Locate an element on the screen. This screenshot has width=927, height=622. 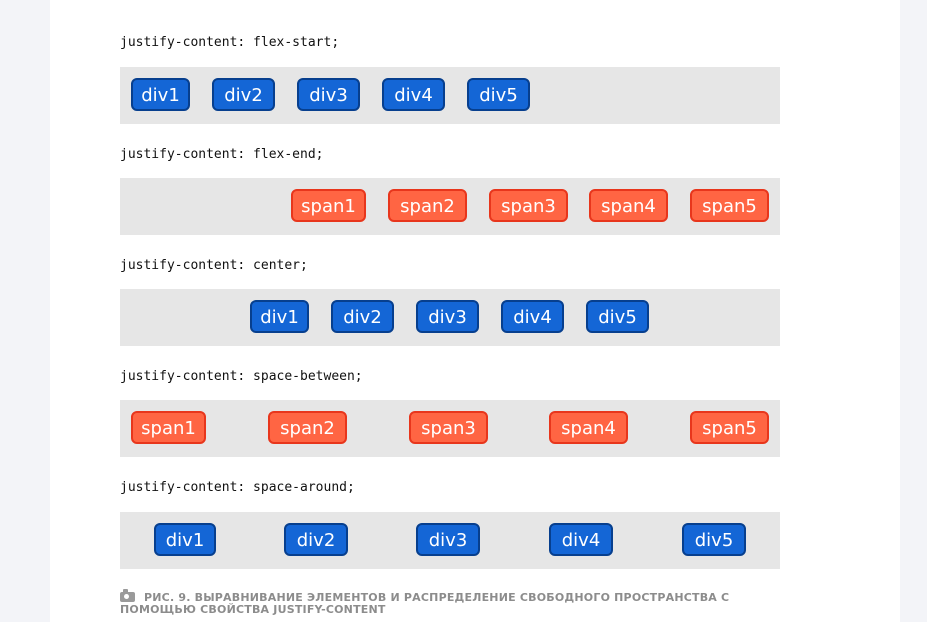
flex-container-space-around: div1 div2 div3 div4 div5 is located at coordinates (450, 540).